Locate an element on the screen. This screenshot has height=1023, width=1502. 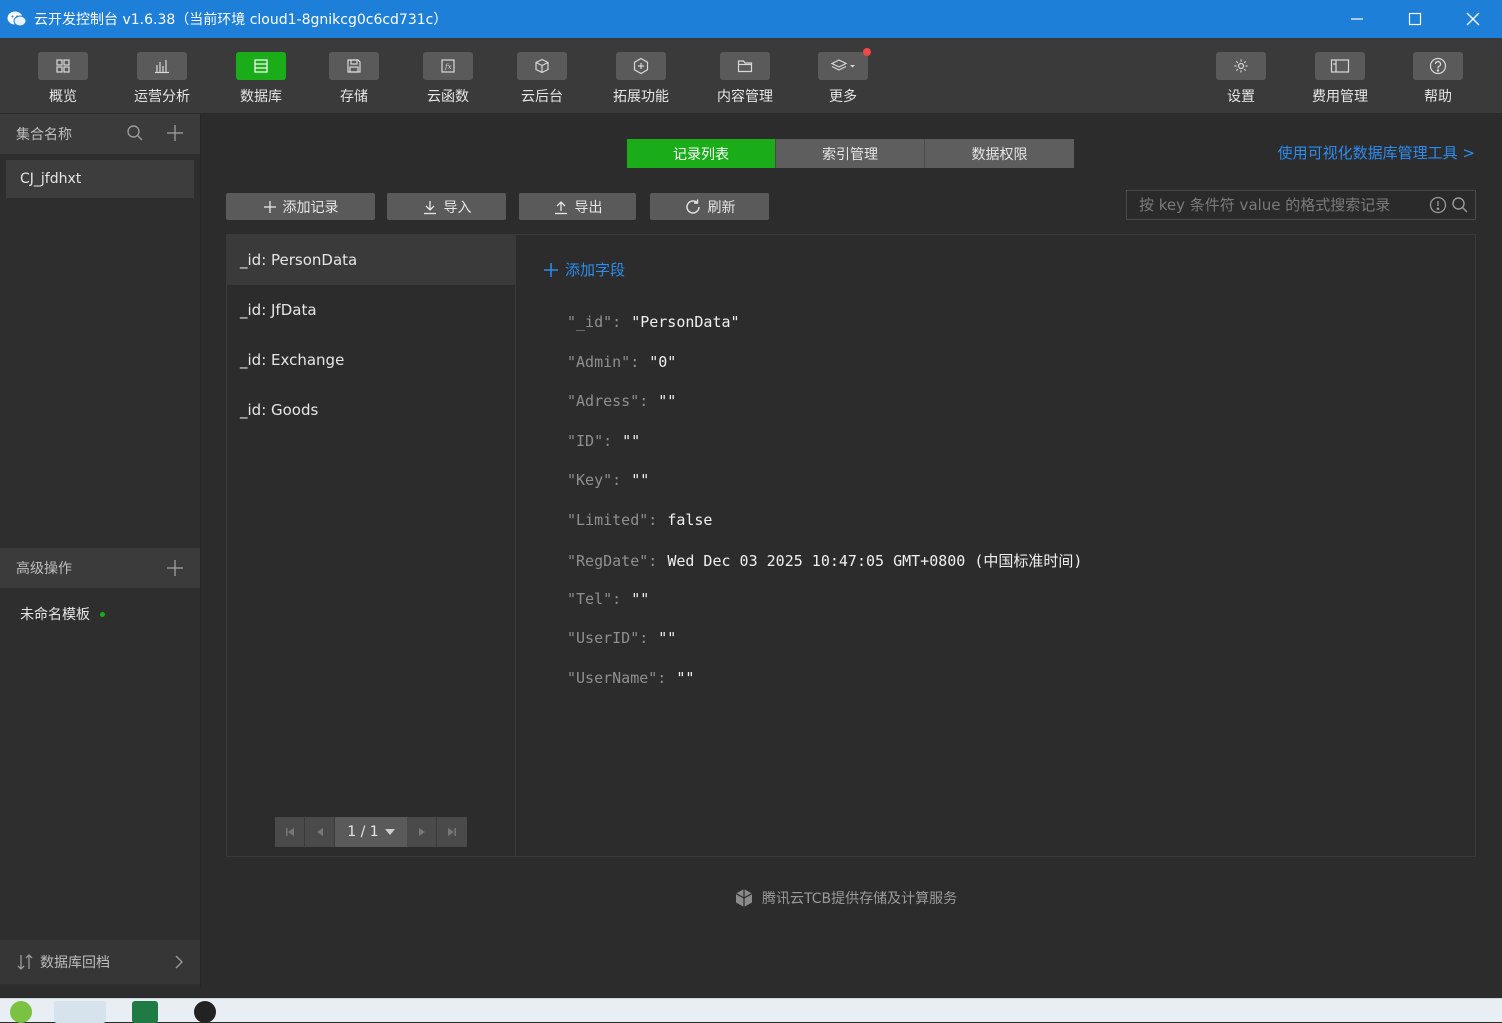
toolbar-content: 内容管理 is located at coordinates (745, 79).